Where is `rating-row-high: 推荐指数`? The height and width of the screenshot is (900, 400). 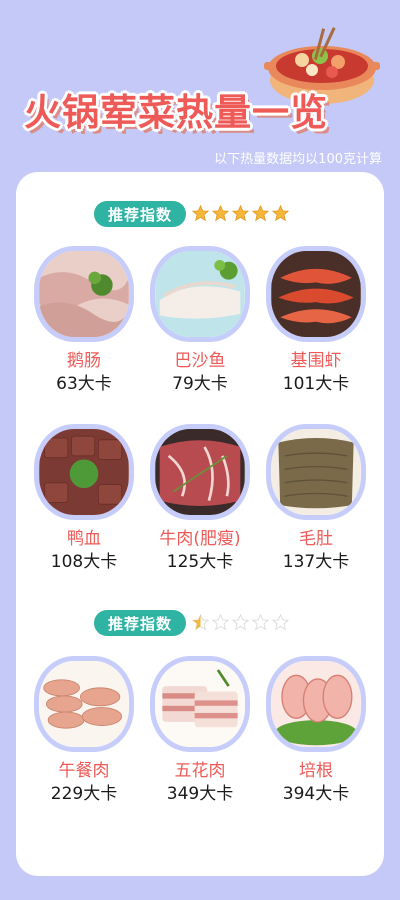 rating-row-high: 推荐指数 is located at coordinates (200, 214).